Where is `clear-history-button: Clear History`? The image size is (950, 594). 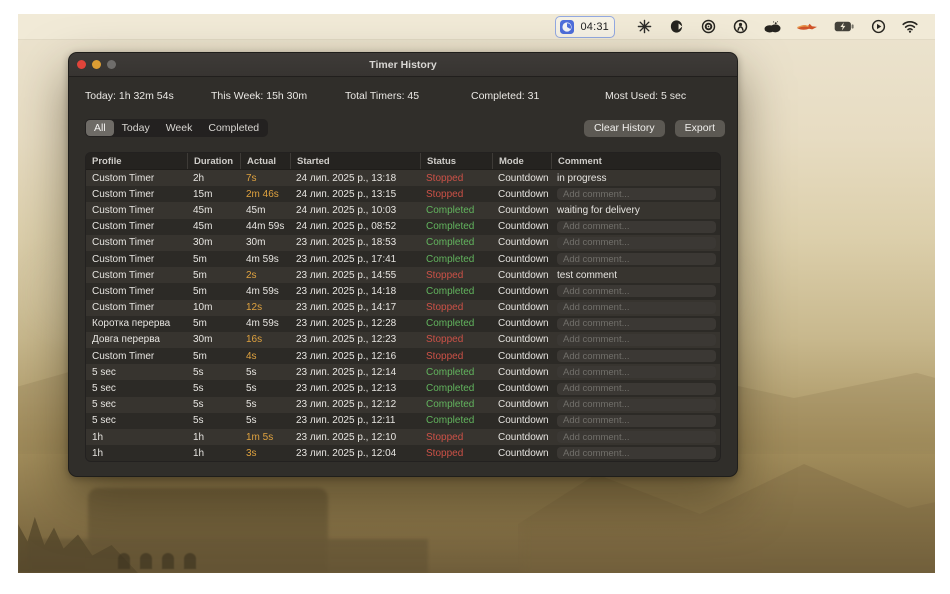 clear-history-button: Clear History is located at coordinates (624, 128).